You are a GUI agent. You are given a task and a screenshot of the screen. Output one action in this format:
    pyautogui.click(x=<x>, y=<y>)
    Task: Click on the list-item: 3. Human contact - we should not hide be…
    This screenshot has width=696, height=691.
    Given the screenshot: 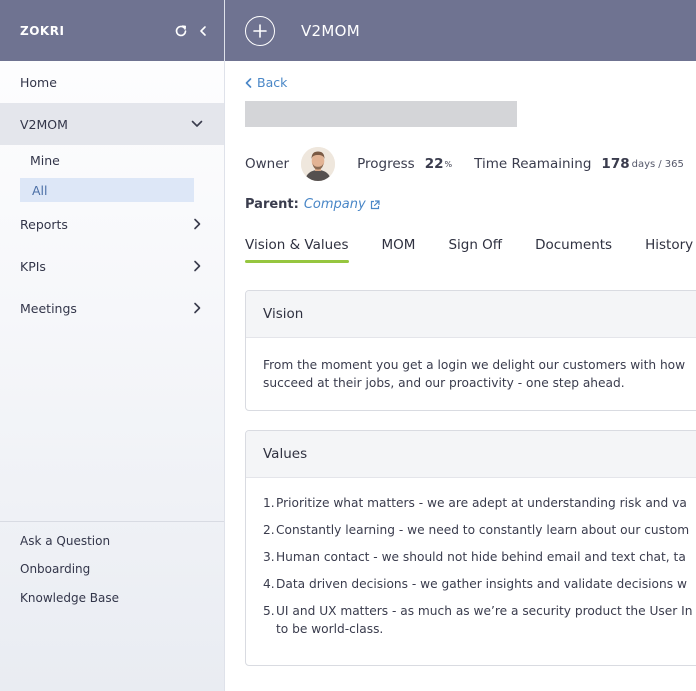 What is the action you would take?
    pyautogui.click(x=479, y=557)
    